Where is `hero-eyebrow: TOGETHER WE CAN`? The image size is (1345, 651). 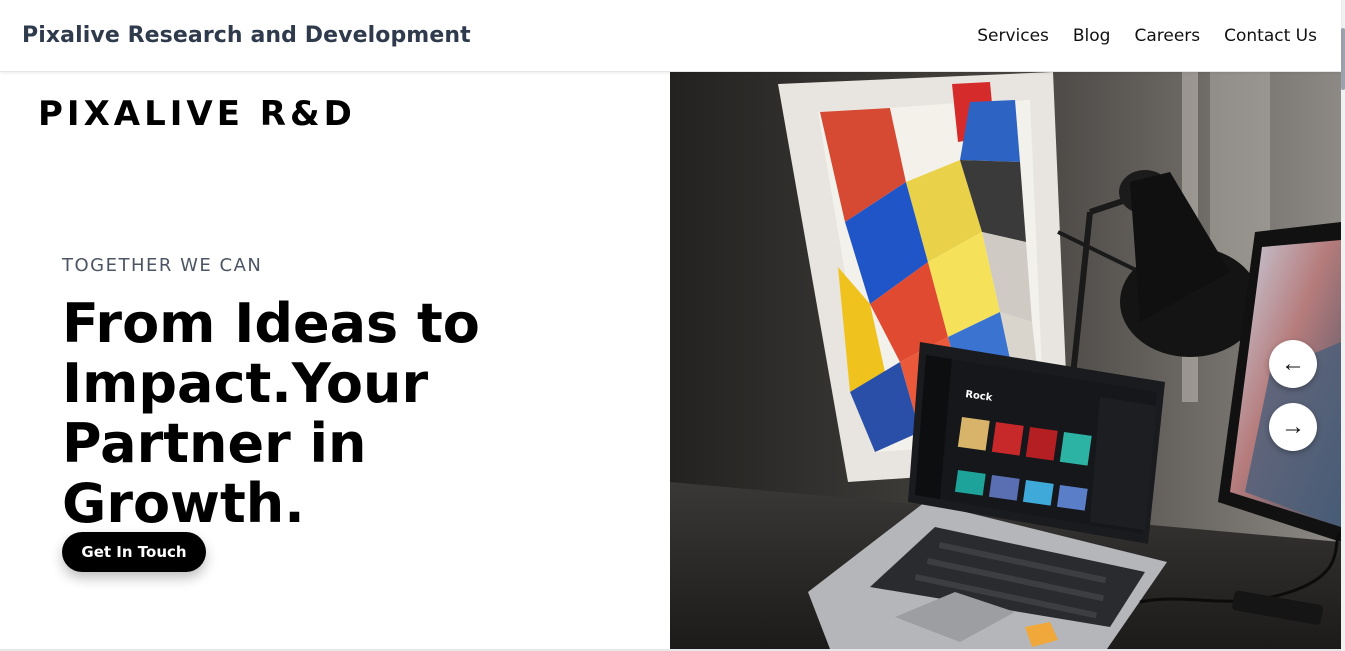
hero-eyebrow: TOGETHER WE CAN is located at coordinates (162, 265).